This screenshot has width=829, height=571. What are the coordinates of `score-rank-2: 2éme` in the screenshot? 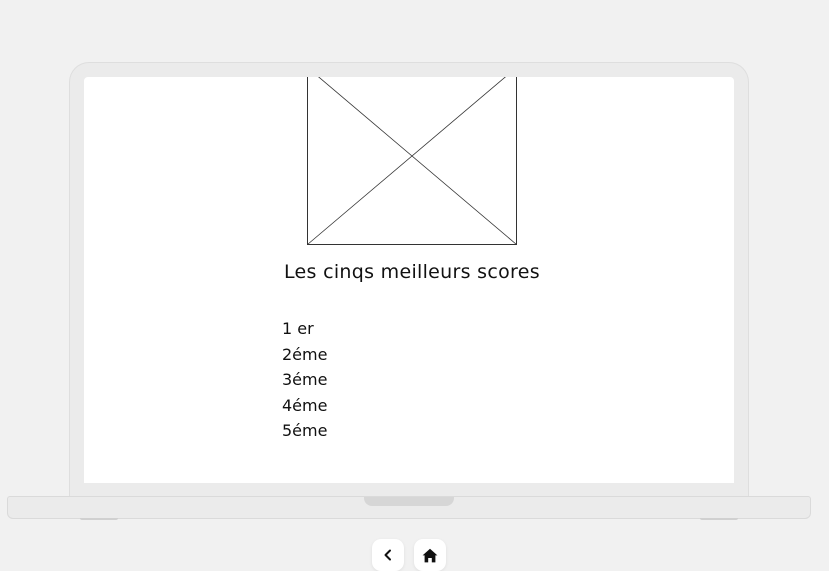 It's located at (305, 354).